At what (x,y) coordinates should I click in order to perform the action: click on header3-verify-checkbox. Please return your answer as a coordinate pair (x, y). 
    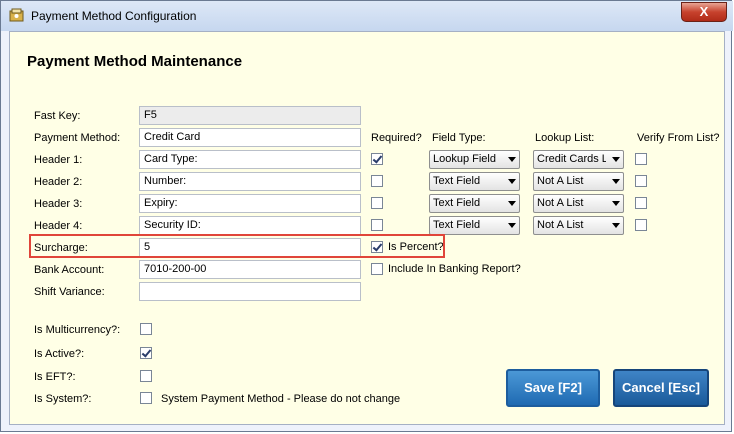
    Looking at the image, I should click on (641, 203).